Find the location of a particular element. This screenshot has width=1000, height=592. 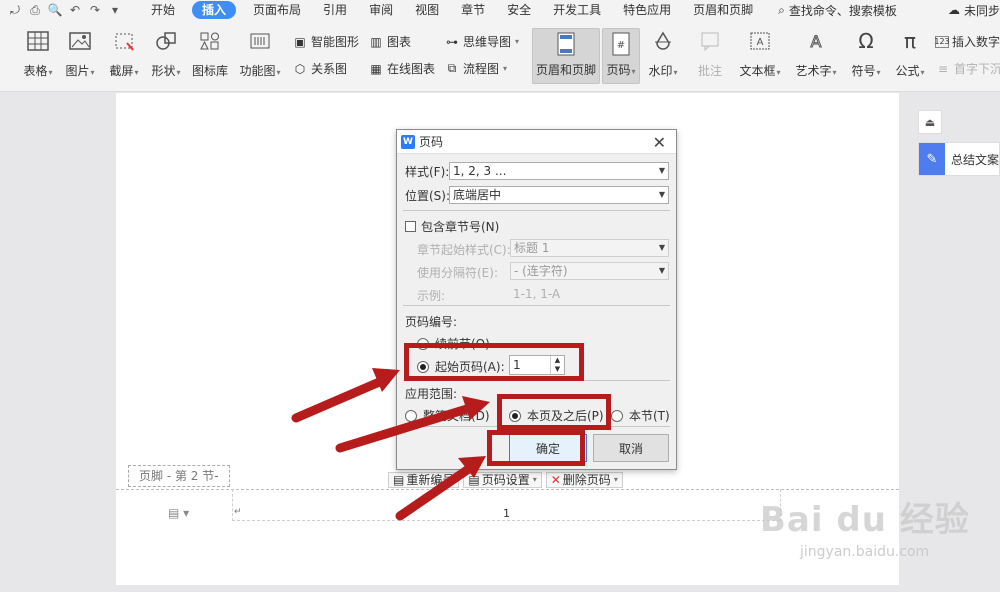

chart-button: ▥ 图表 is located at coordinates (389, 41).